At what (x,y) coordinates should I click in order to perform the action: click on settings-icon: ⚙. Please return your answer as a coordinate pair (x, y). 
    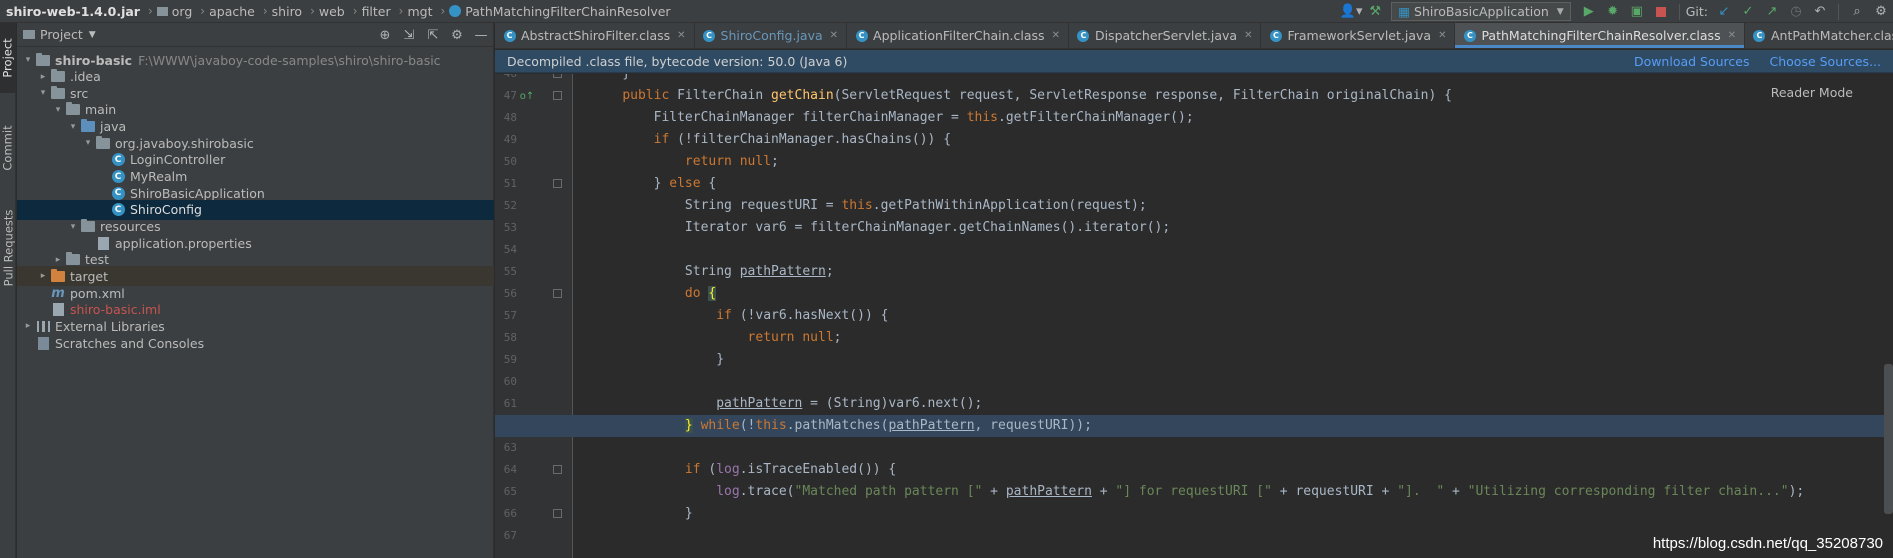
    Looking at the image, I should click on (1881, 12).